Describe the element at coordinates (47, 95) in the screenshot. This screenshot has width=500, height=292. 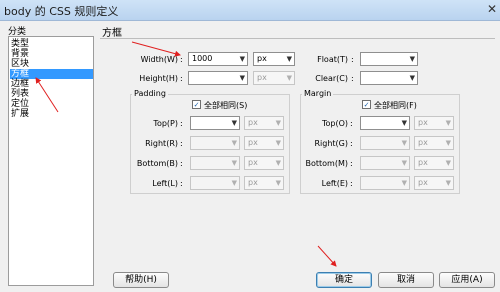
I see `annotation-arrow-box-category` at that location.